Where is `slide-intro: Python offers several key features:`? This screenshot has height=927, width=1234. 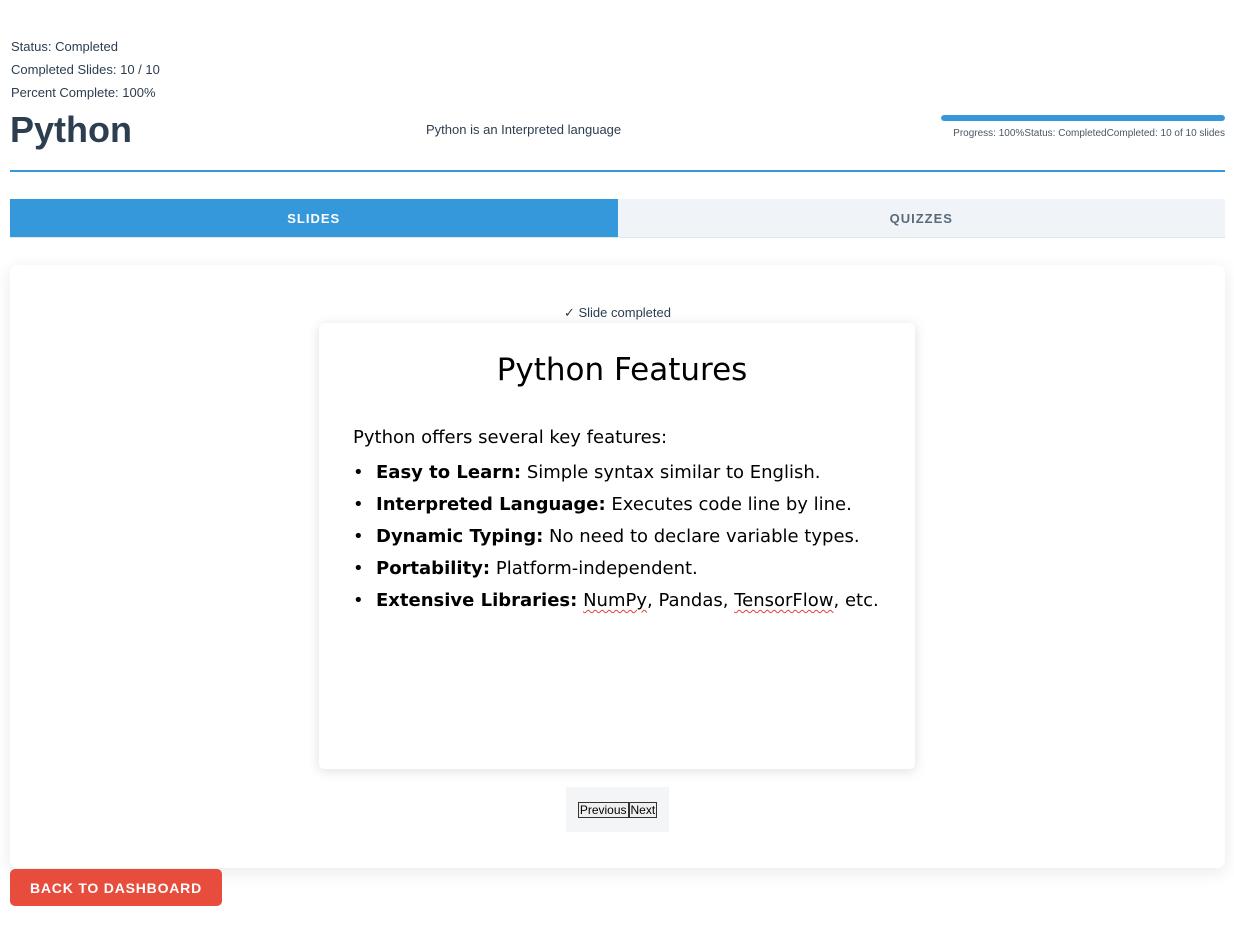 slide-intro: Python offers several key features: is located at coordinates (510, 437).